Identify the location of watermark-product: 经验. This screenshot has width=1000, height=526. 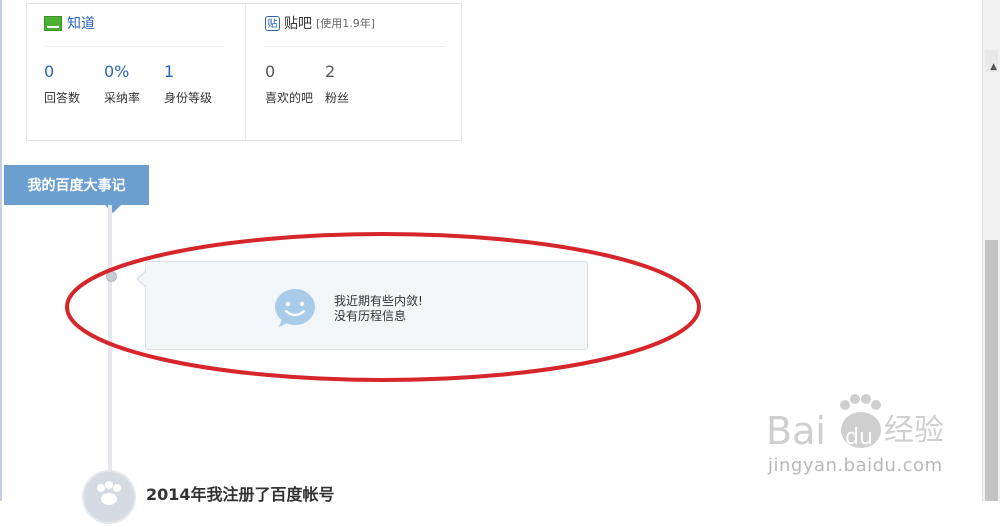
(914, 430).